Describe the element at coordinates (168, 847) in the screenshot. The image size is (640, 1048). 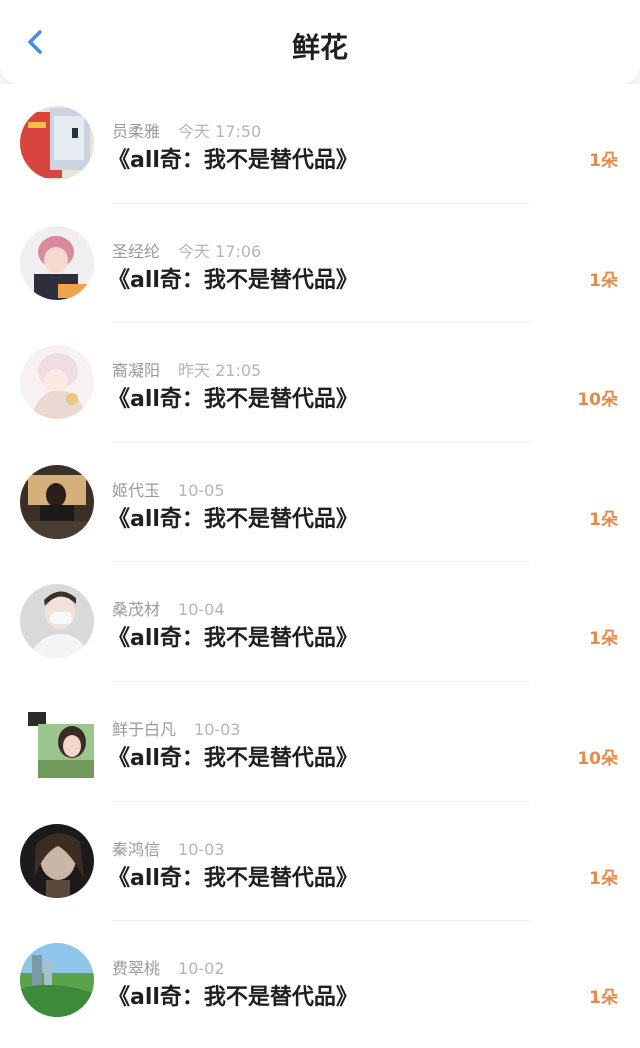
I see `item-meta: 秦鸿信 10-03` at that location.